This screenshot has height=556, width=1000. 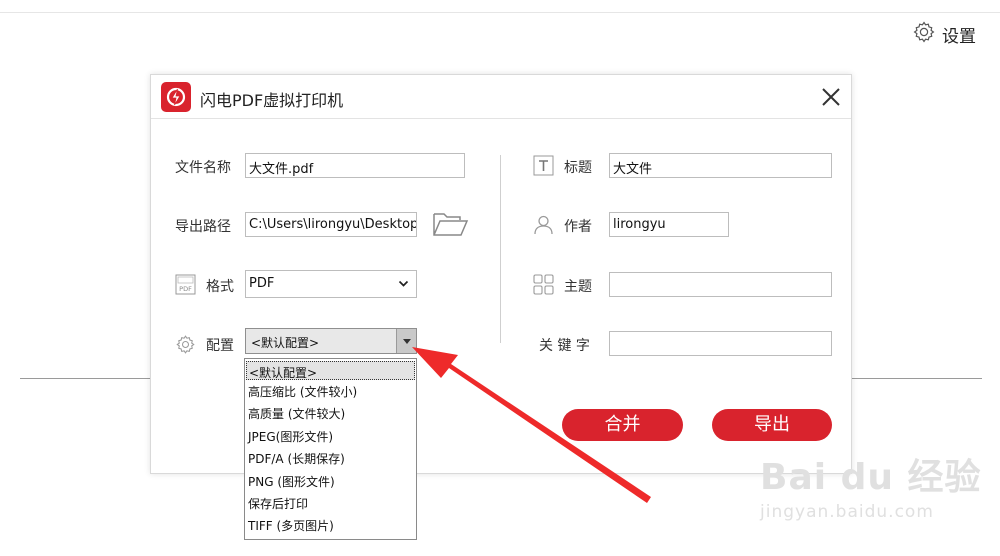 I want to click on dropdown-option-default: <默认配置>, so click(x=330, y=370).